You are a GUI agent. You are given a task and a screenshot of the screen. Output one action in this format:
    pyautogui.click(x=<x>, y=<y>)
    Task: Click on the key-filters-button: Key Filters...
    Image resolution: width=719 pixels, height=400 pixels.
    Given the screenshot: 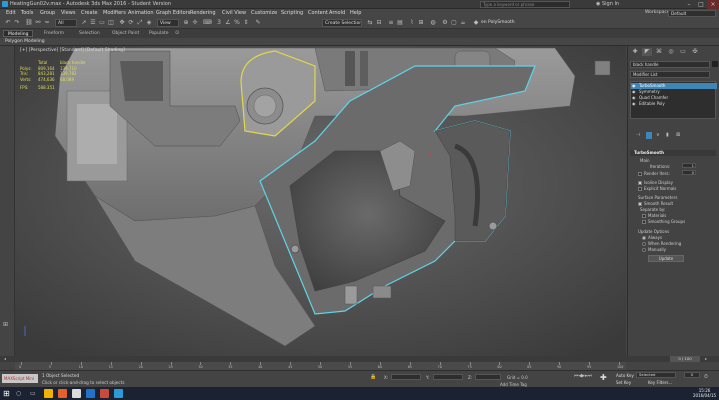 What is the action you would take?
    pyautogui.click(x=660, y=382)
    